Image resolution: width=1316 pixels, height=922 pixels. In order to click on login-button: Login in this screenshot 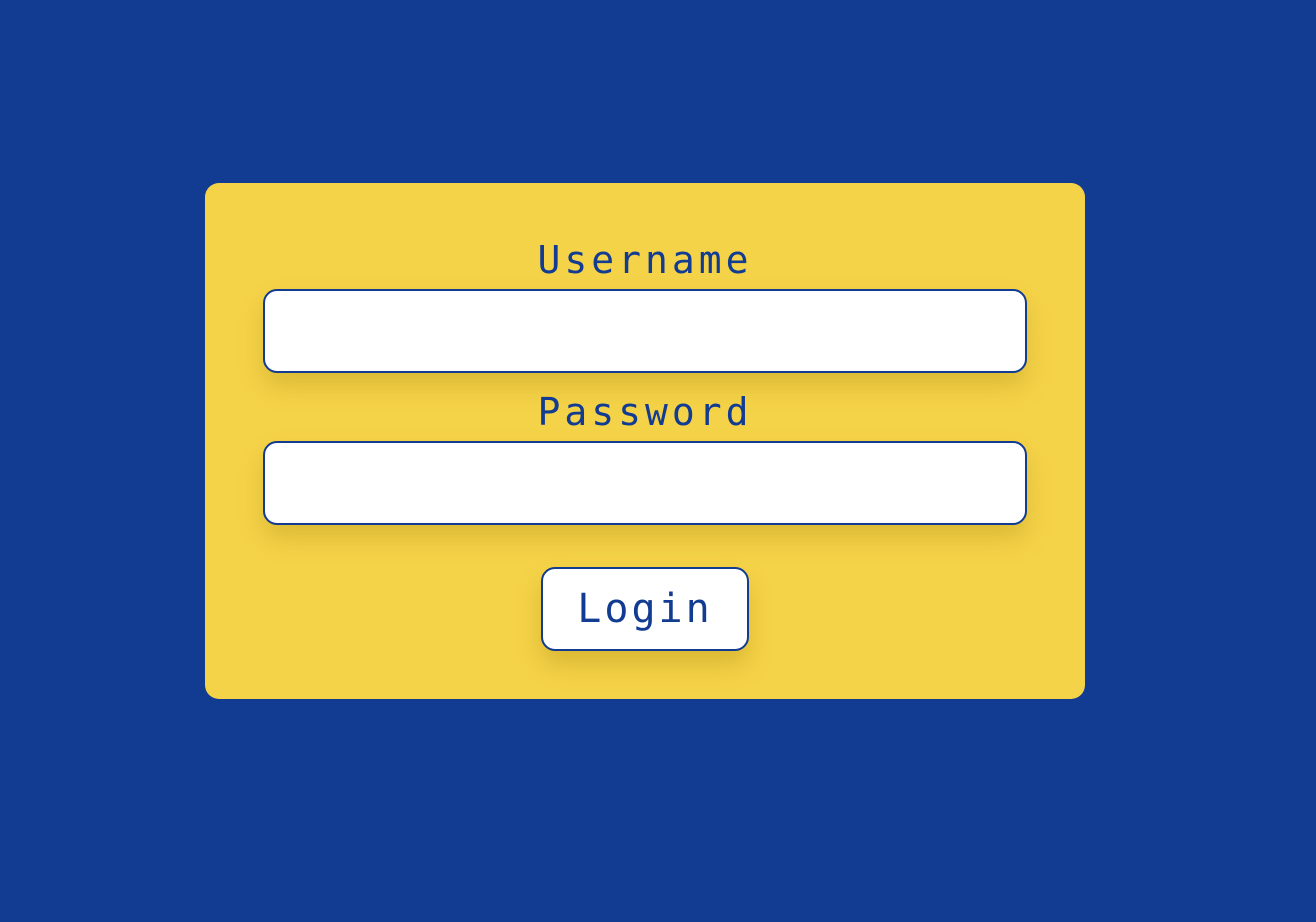, I will do `click(645, 609)`.